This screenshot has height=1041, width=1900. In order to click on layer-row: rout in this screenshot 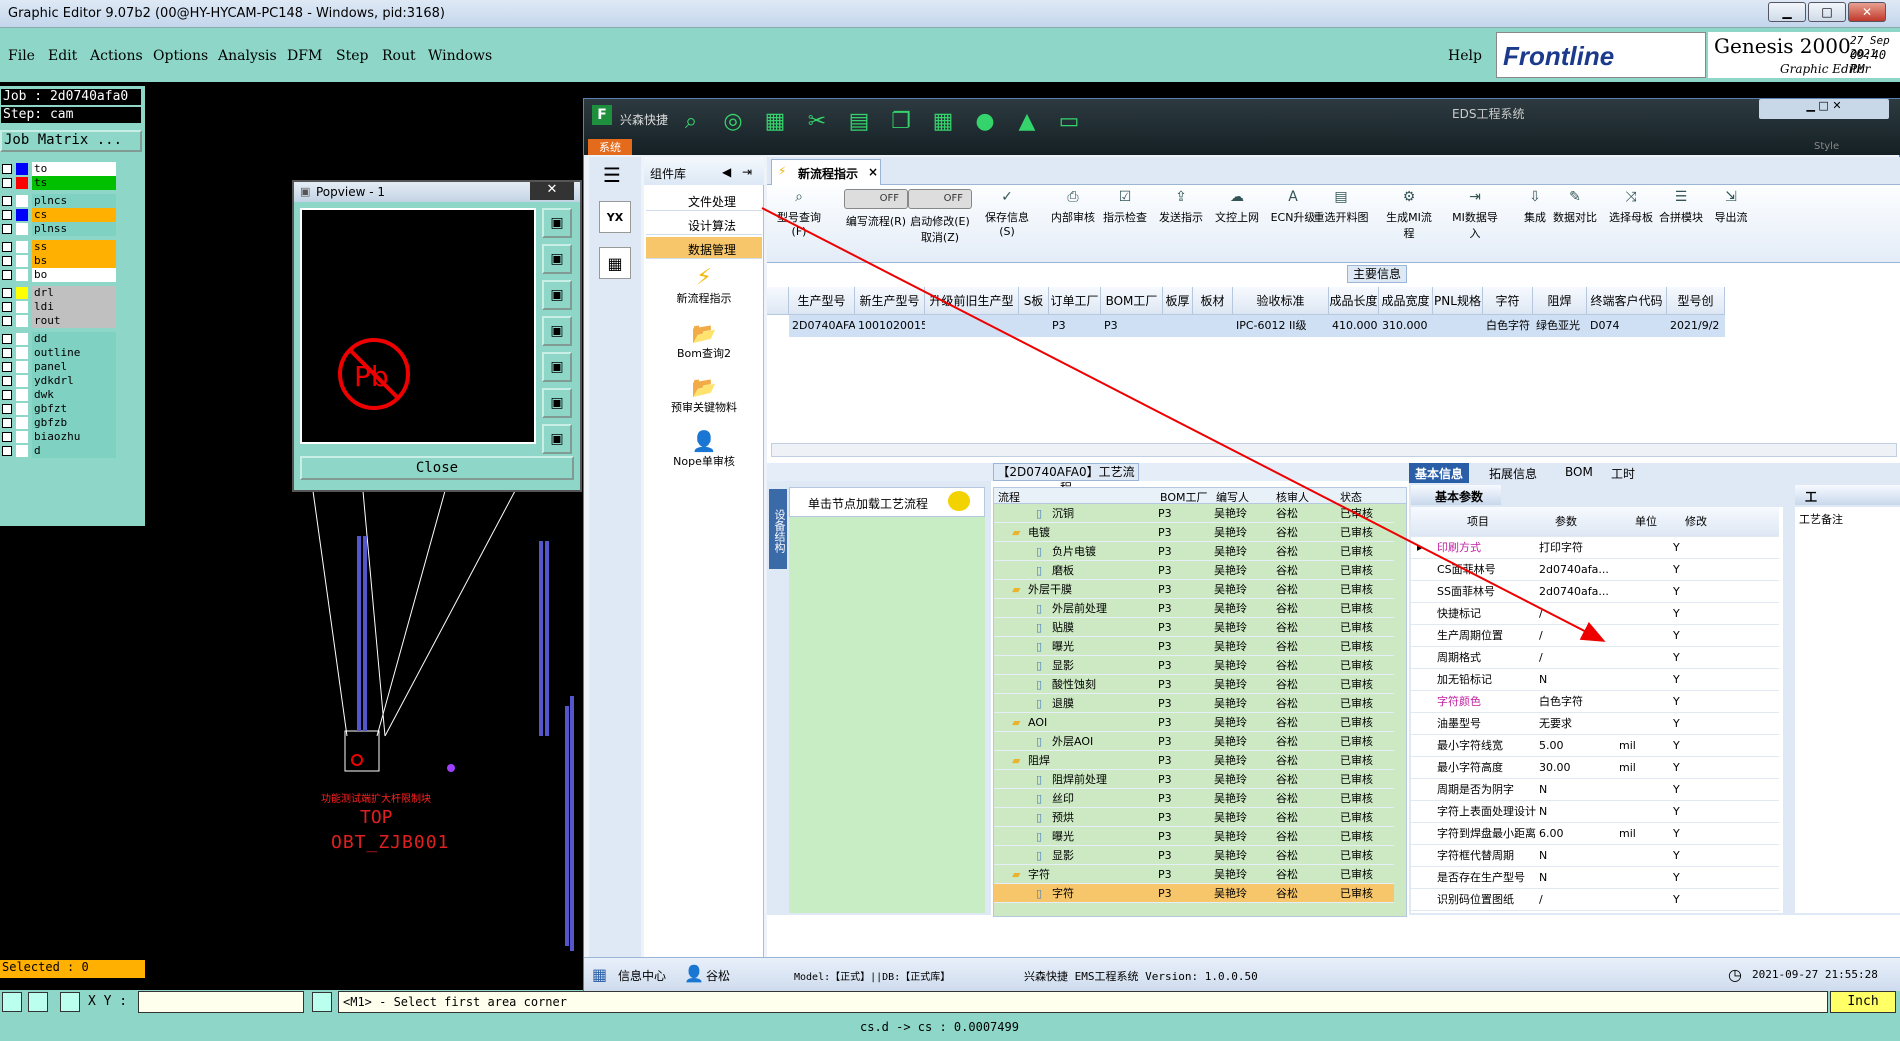, I will do `click(58, 321)`.